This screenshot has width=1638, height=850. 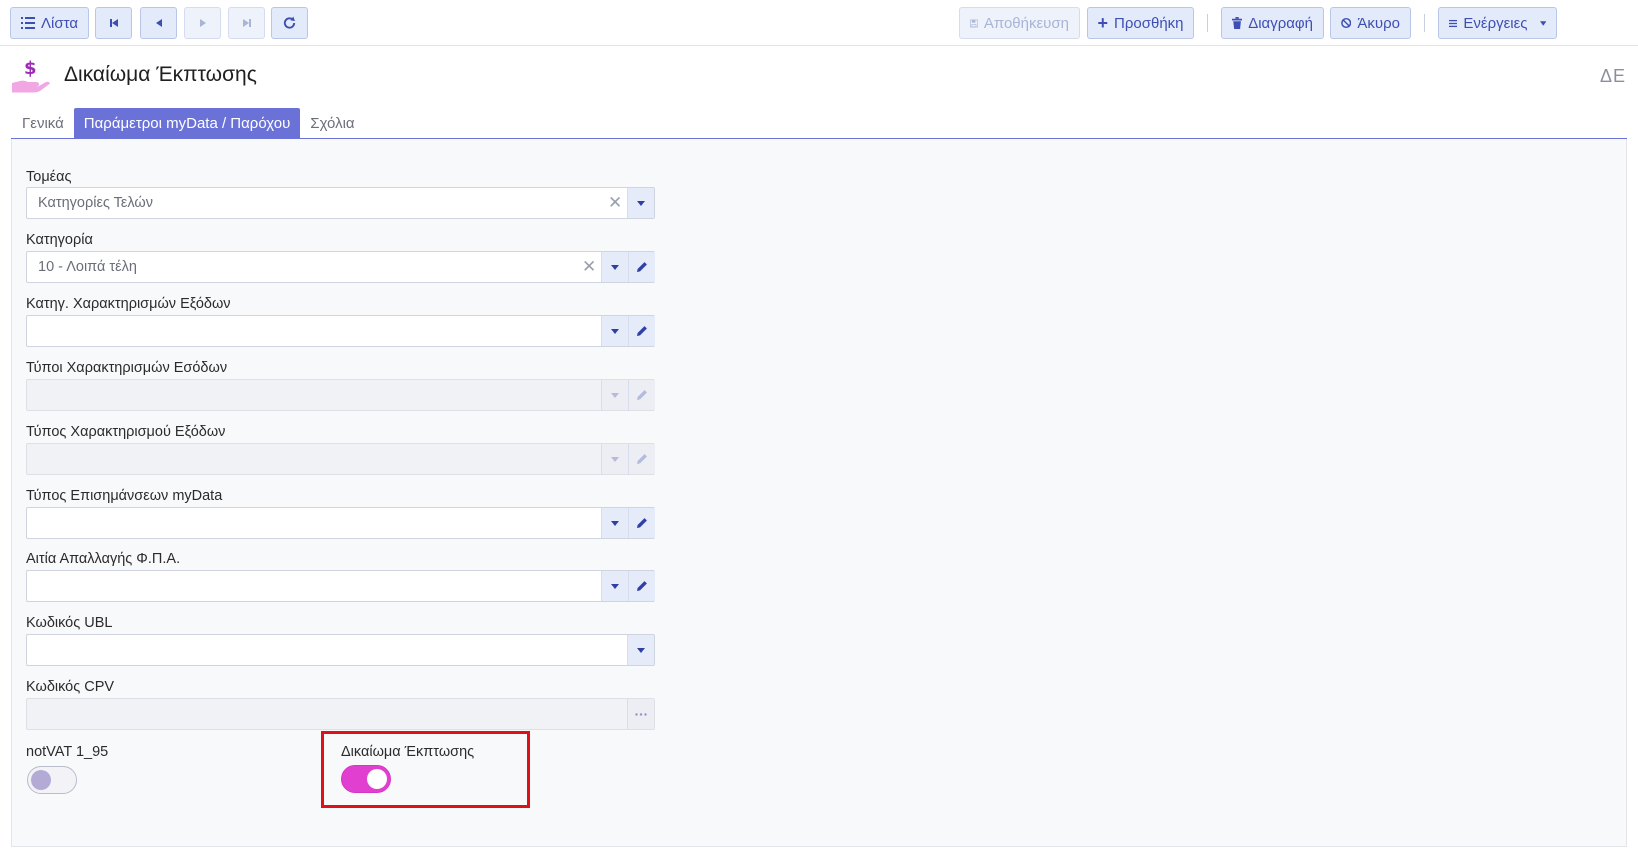 I want to click on expense-char-category-label: Κατηγ. Χαρακτηρισμών Εξόδων, so click(x=128, y=304).